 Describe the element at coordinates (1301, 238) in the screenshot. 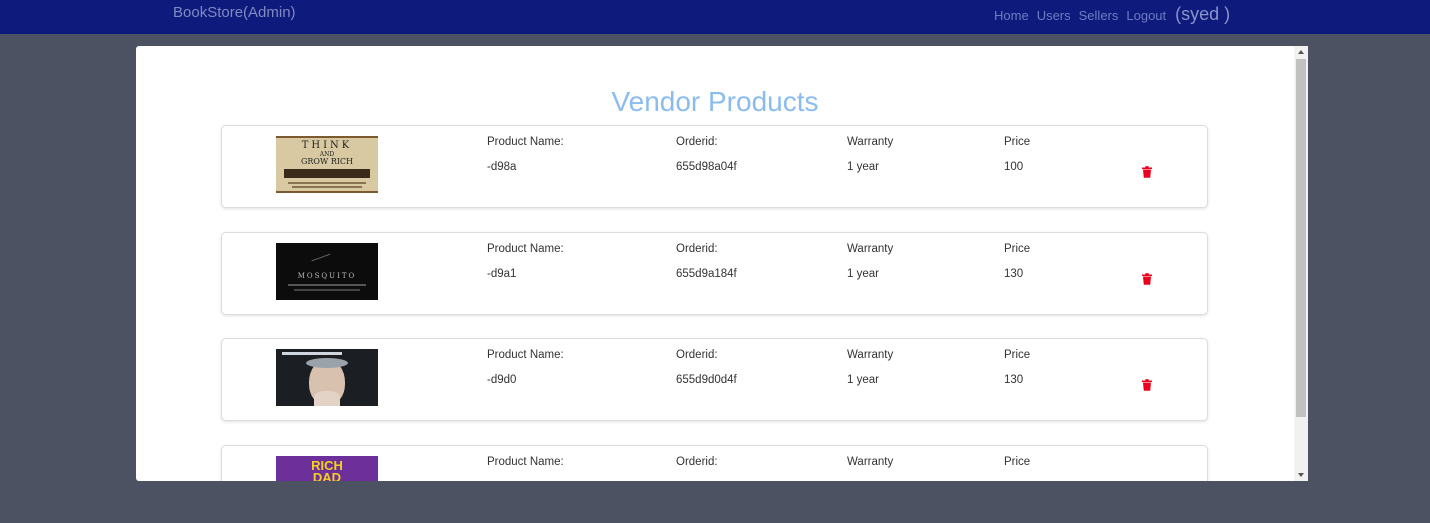

I see `scroll-thumb` at that location.